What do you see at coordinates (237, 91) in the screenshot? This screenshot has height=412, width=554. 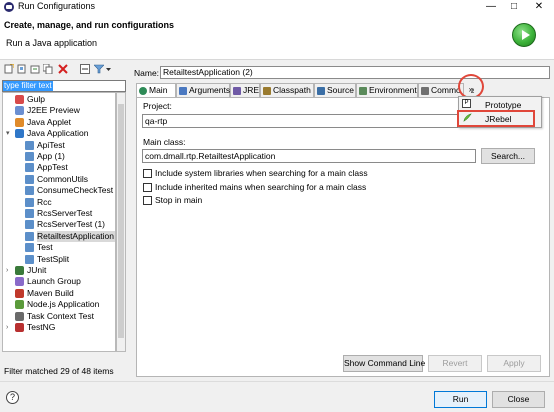 I see `jre-tab-icon` at bounding box center [237, 91].